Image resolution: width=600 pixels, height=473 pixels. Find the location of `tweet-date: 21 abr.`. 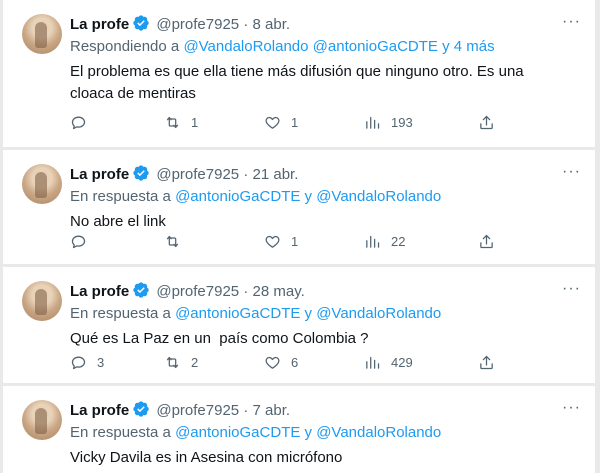

tweet-date: 21 abr. is located at coordinates (276, 174).